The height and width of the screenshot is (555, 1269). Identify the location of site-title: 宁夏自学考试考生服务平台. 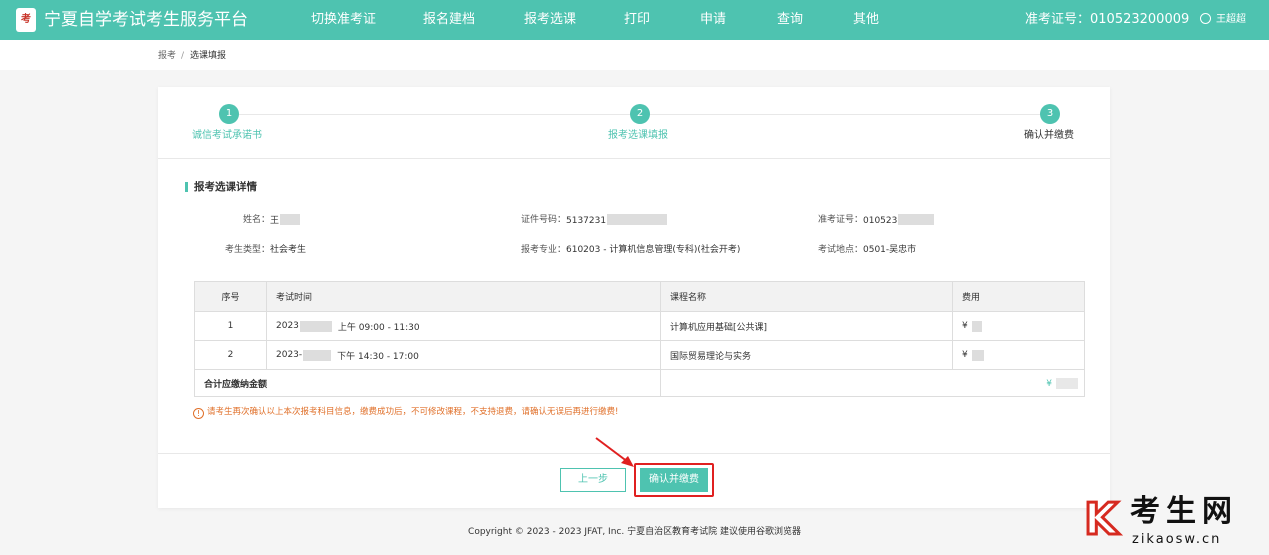
(146, 20).